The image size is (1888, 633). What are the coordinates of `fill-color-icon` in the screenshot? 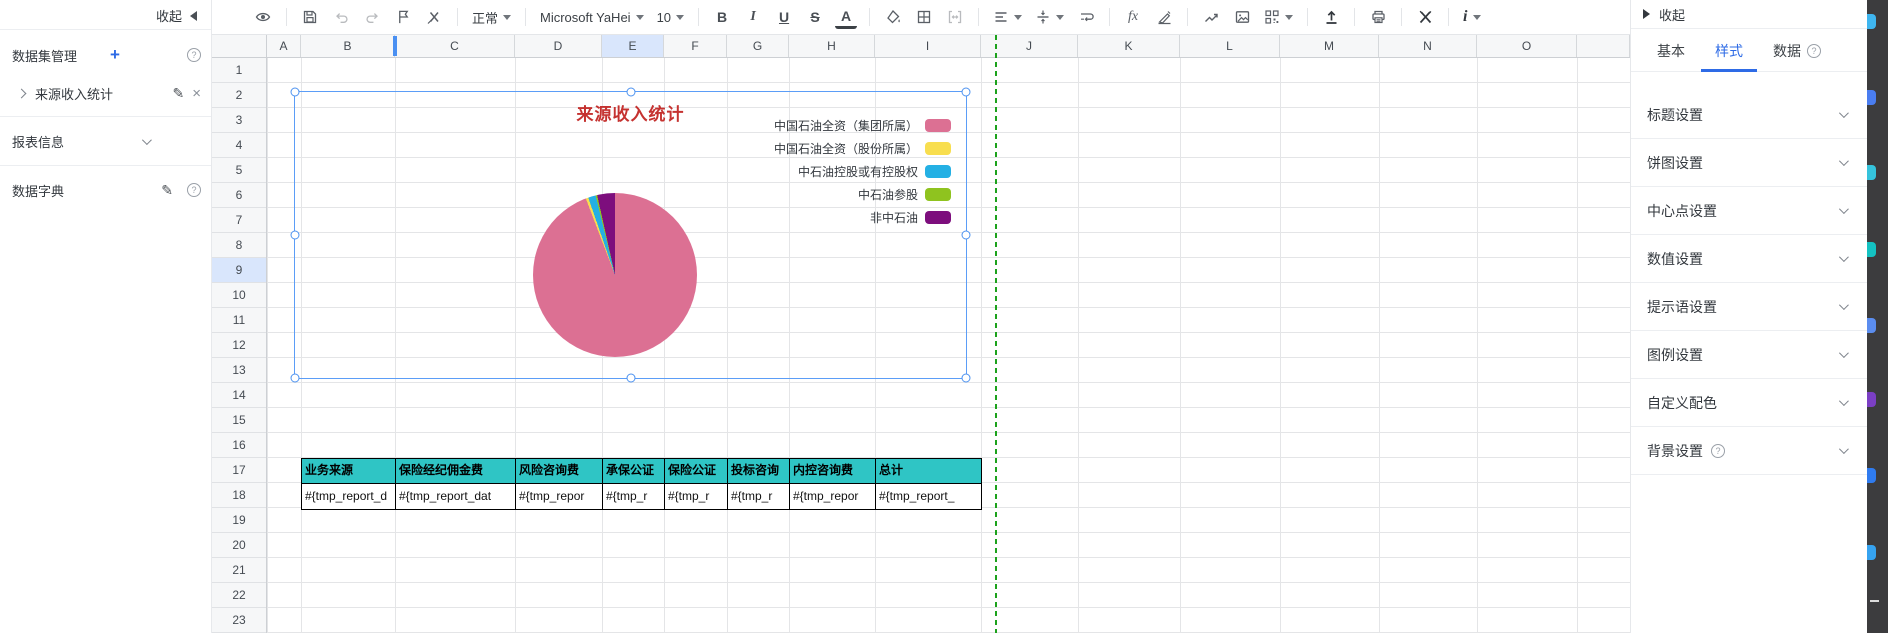 It's located at (893, 17).